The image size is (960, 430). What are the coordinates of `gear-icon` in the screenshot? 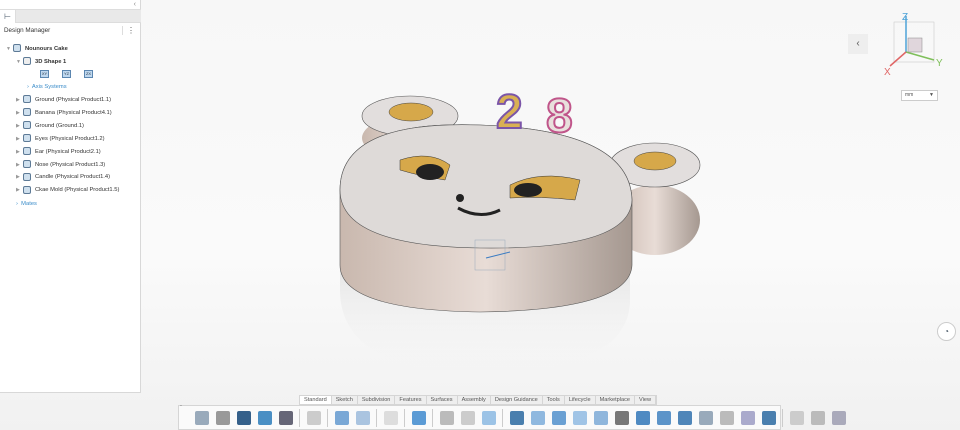 It's located at (313, 417).